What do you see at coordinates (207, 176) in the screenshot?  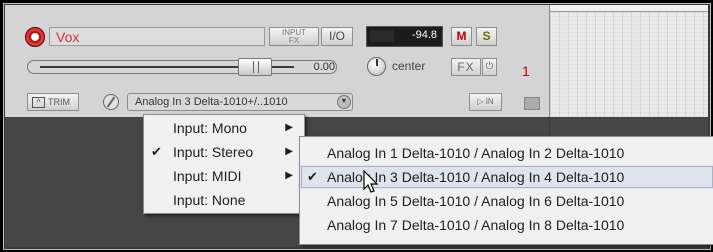 I see `menu-item-label: Input: MIDI` at bounding box center [207, 176].